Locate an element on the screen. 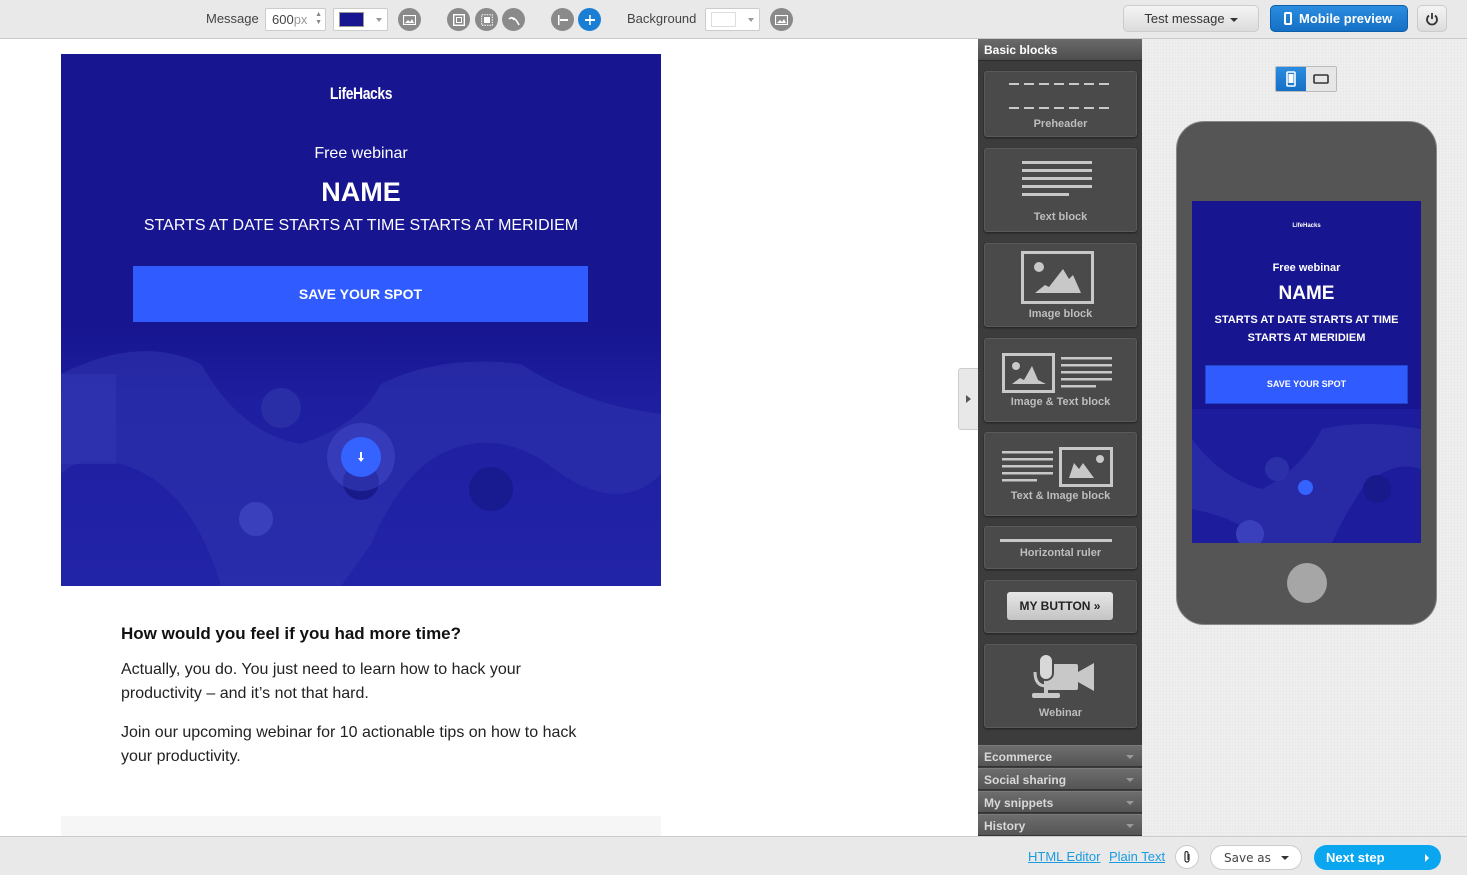 The image size is (1467, 875). border-outer-icon is located at coordinates (458, 19).